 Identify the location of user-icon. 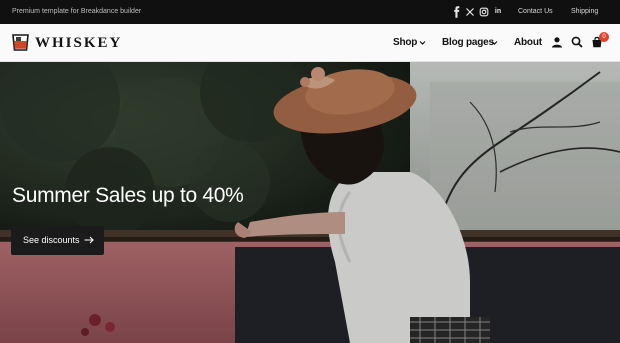
(557, 42).